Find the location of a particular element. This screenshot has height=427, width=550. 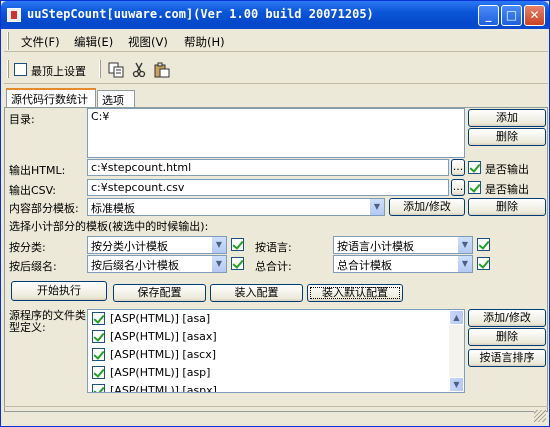

scroll-down-icon: ▼ is located at coordinates (456, 384).